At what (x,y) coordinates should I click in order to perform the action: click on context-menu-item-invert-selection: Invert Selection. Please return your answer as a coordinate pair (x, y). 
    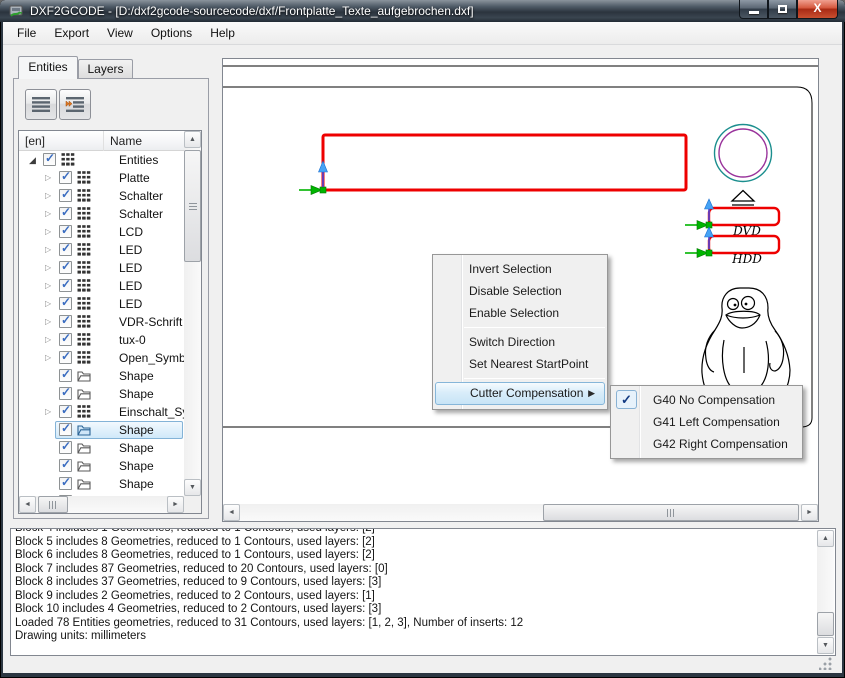
    Looking at the image, I should click on (520, 269).